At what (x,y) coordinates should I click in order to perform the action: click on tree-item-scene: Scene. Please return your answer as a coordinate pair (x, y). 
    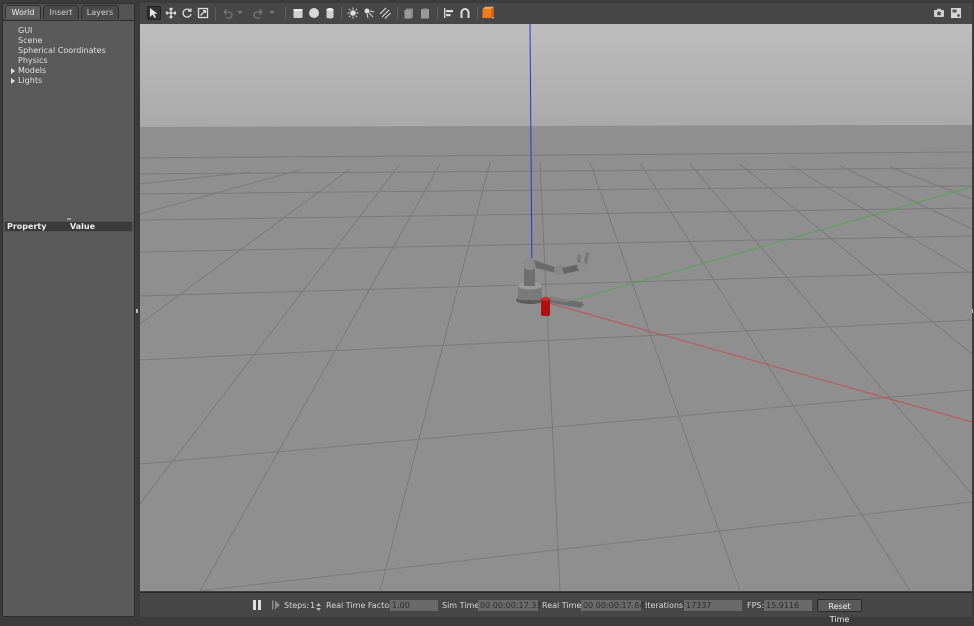
    Looking at the image, I should click on (30, 41).